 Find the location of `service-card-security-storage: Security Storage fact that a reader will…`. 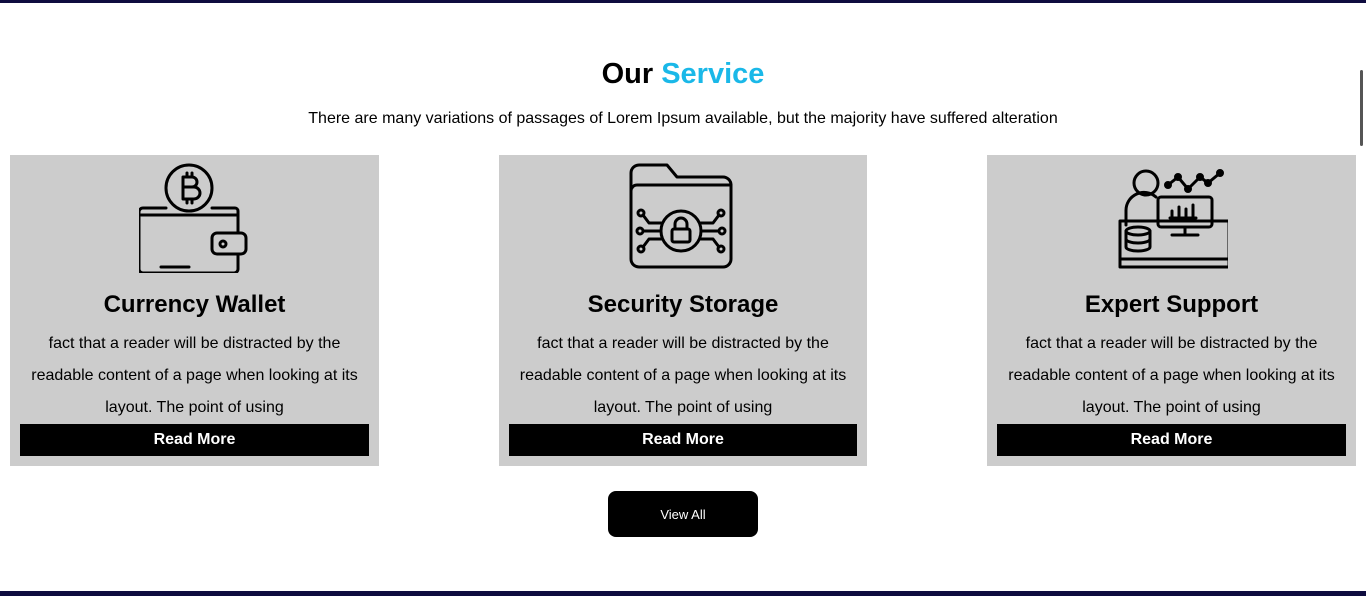

service-card-security-storage: Security Storage fact that a reader will… is located at coordinates (683, 310).